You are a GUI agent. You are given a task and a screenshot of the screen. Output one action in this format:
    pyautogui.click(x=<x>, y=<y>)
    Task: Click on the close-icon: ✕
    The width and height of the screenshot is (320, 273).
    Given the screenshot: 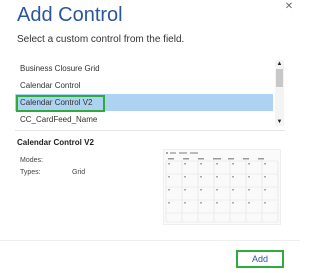 What is the action you would take?
    pyautogui.click(x=289, y=7)
    